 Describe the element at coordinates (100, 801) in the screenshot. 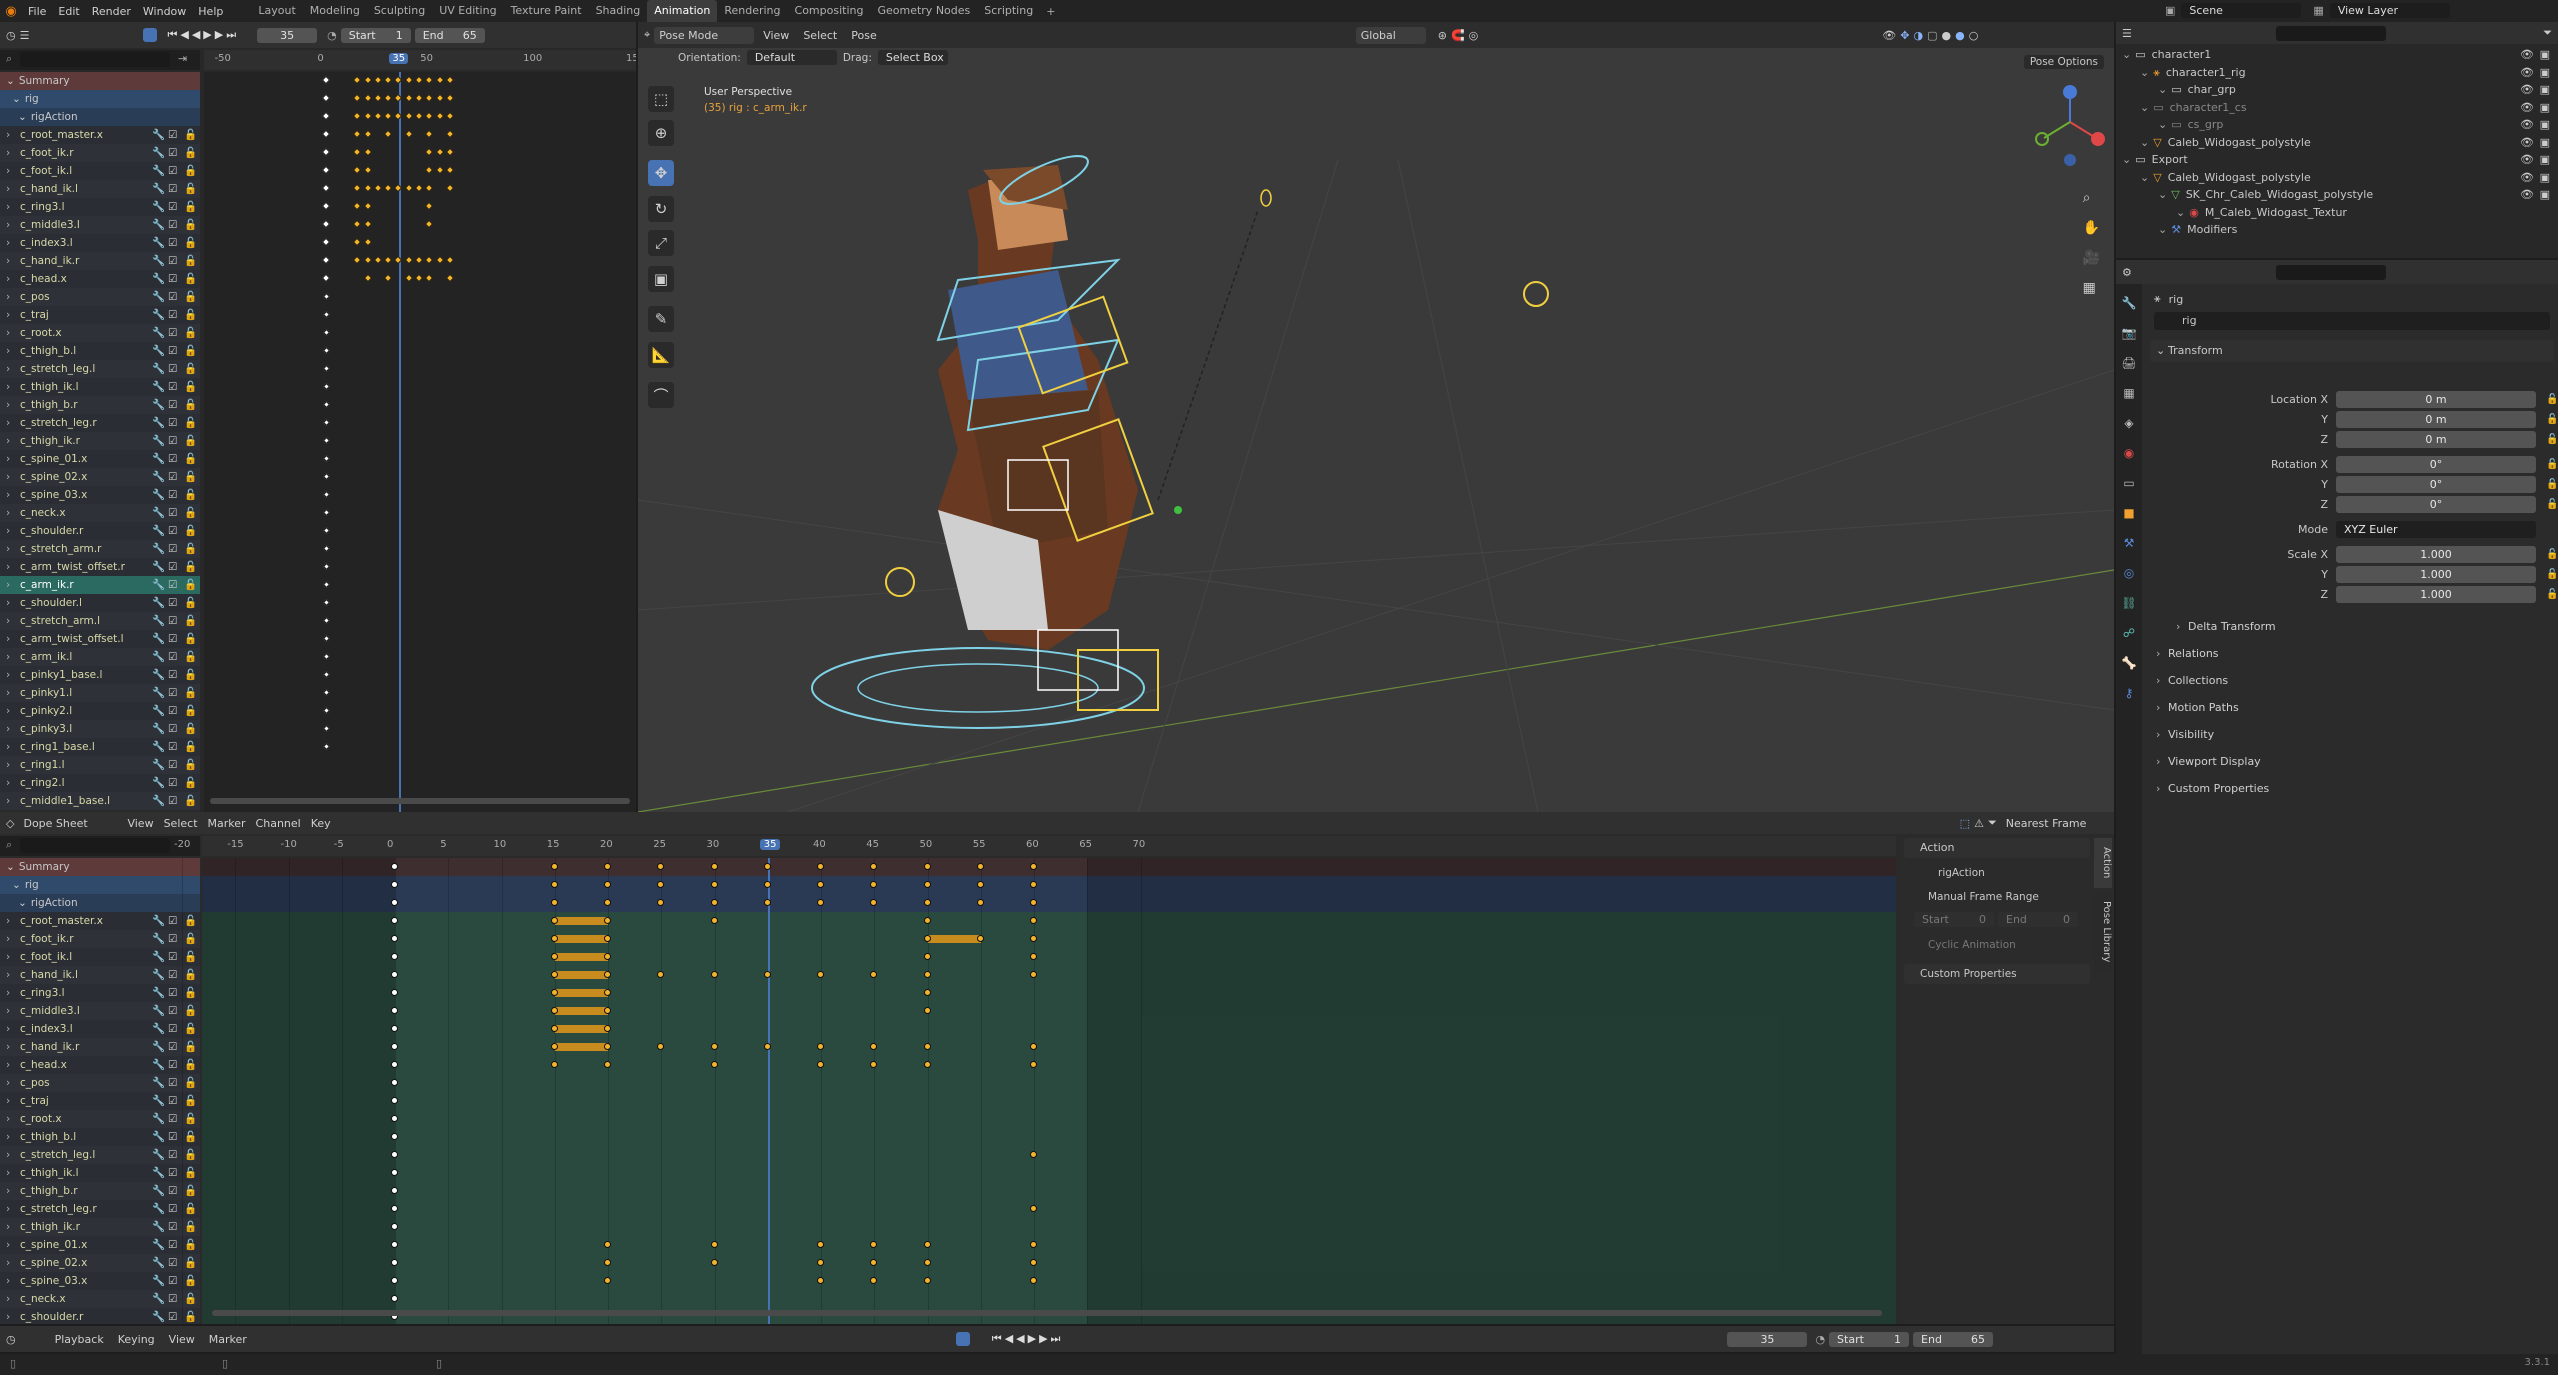

I see `channel-bone: › c_middle1_base.l 🔧 ☑ 🔓` at that location.